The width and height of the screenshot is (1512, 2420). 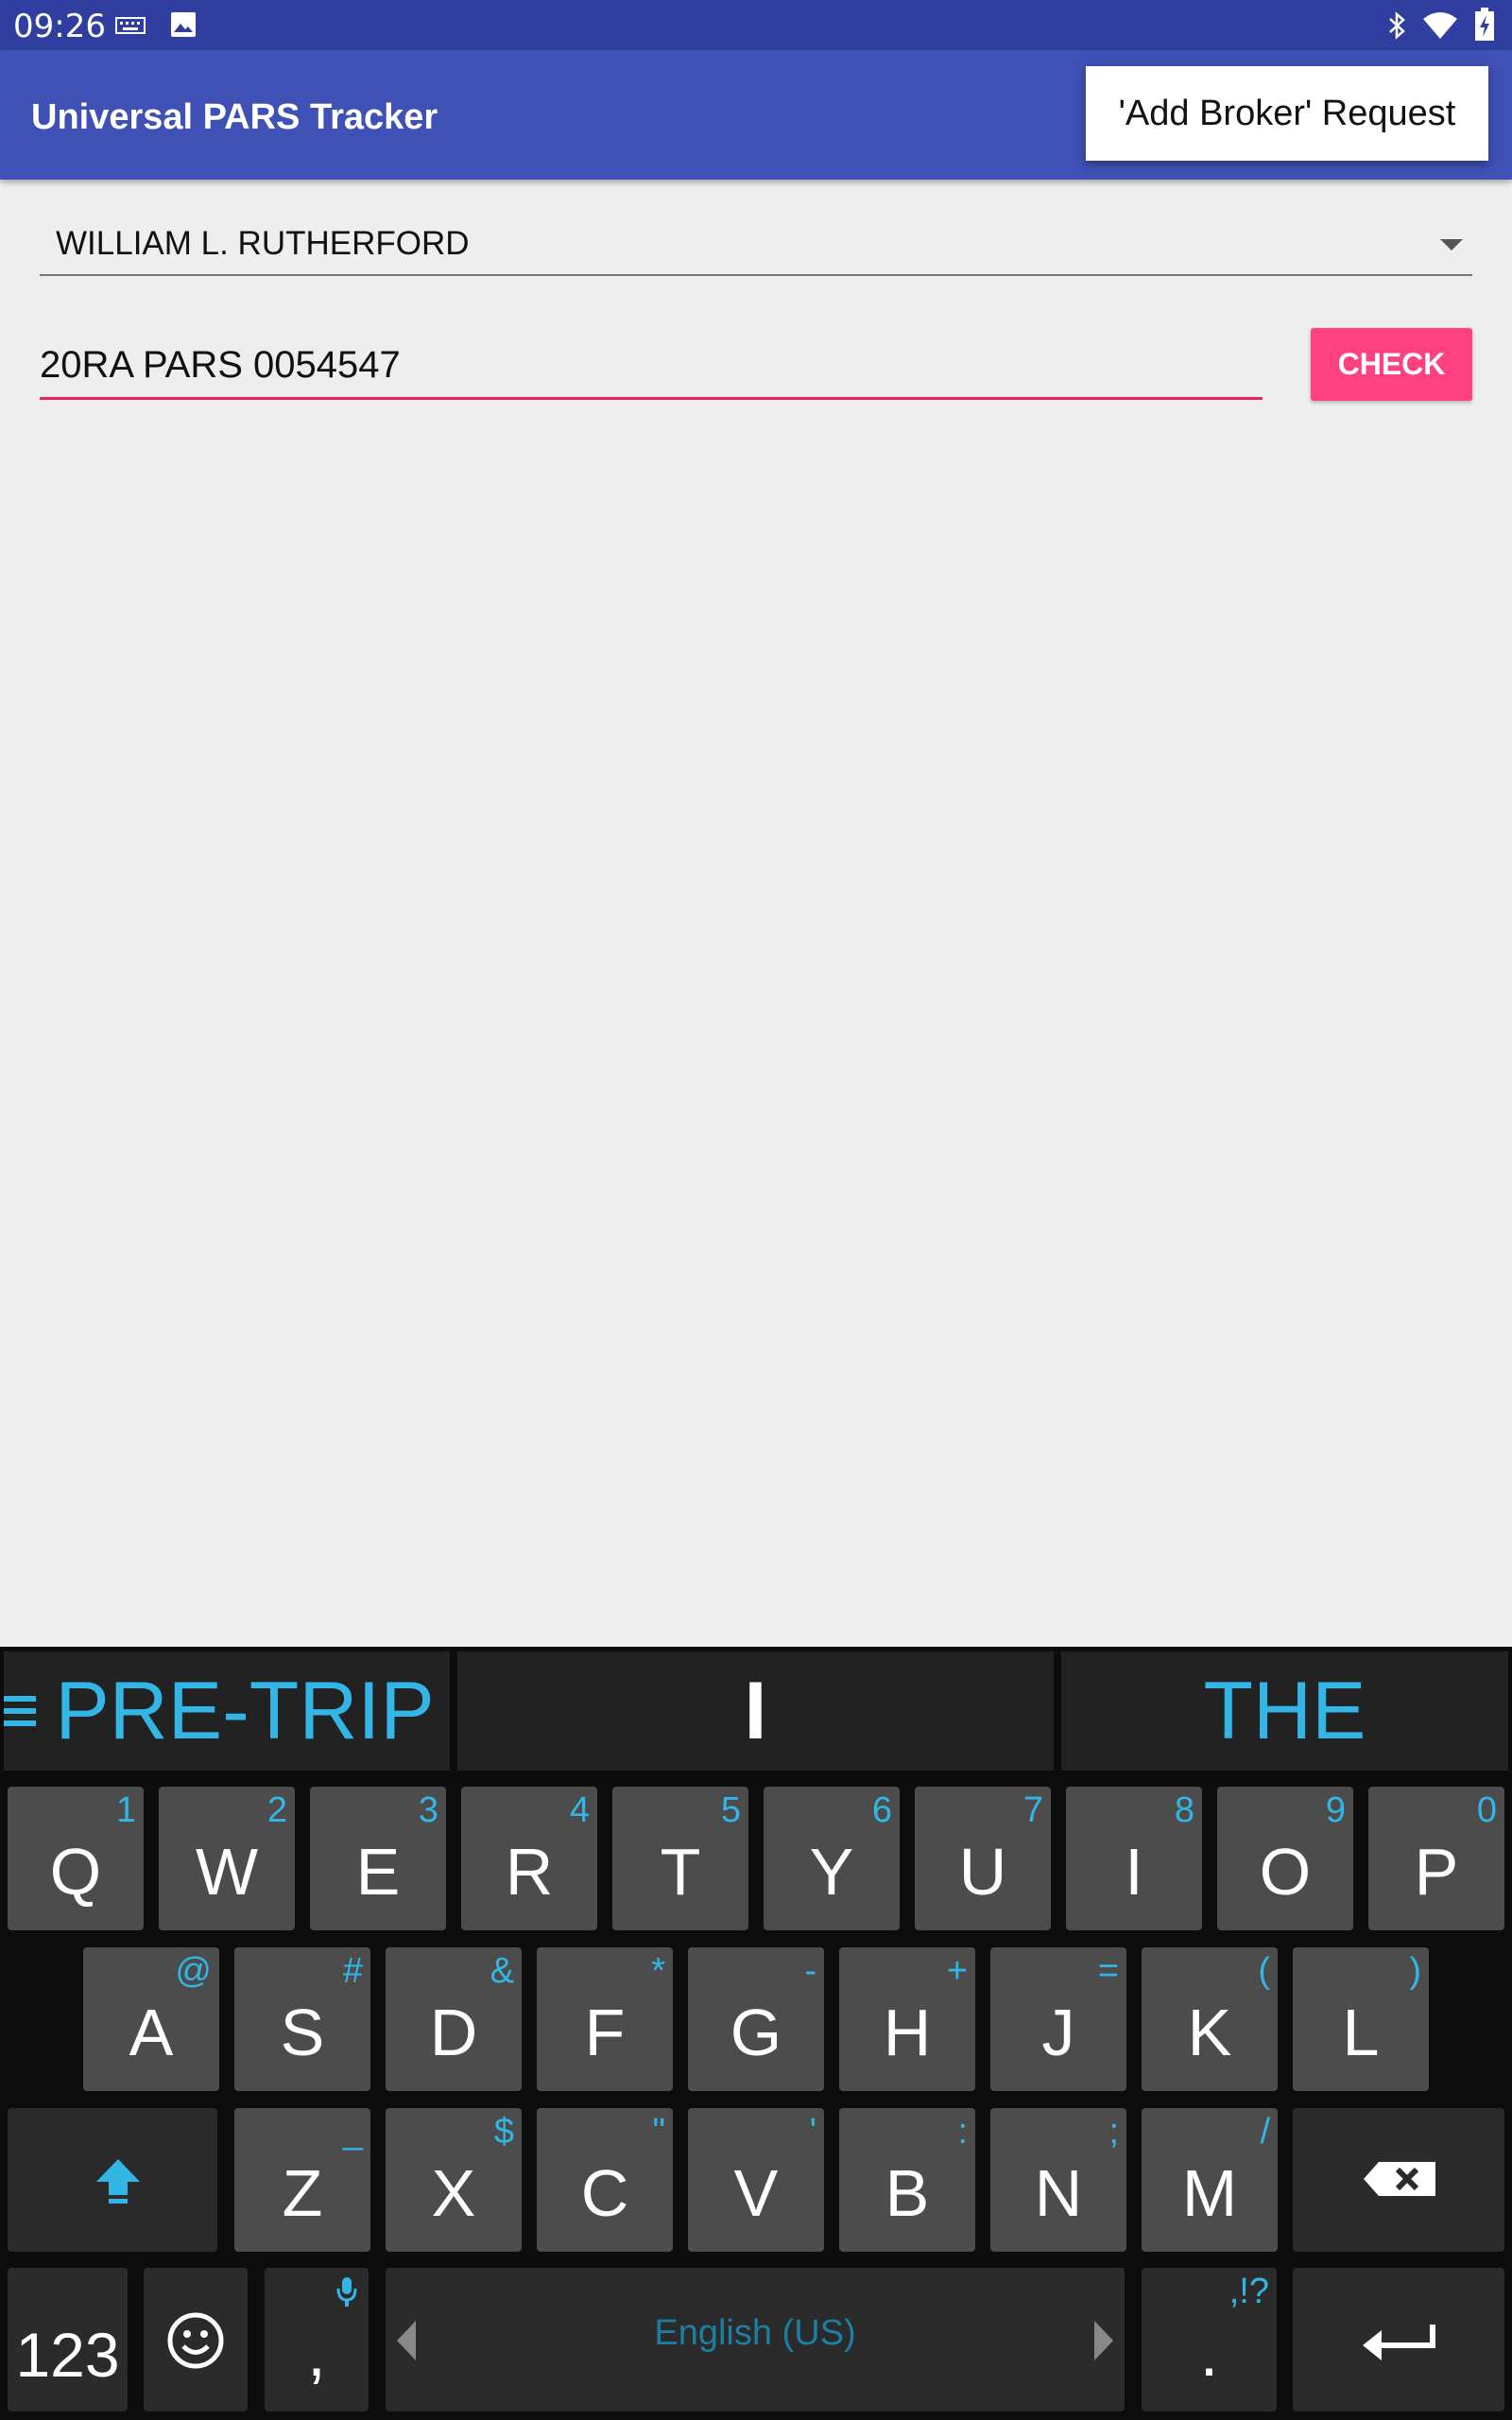 I want to click on key-h: H +, so click(x=907, y=2019).